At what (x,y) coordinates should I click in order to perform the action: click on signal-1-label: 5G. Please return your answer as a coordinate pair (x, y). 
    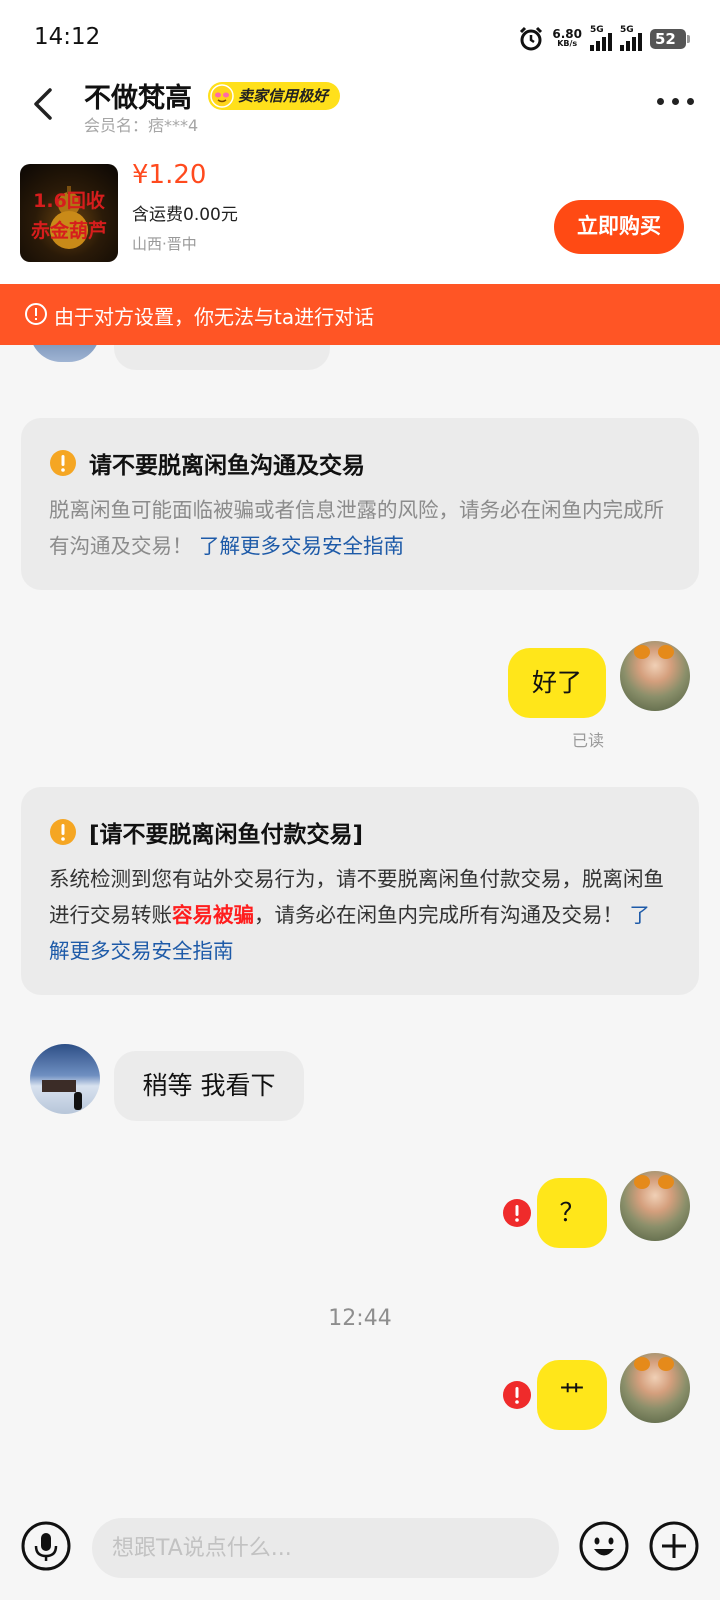
    Looking at the image, I should click on (597, 30).